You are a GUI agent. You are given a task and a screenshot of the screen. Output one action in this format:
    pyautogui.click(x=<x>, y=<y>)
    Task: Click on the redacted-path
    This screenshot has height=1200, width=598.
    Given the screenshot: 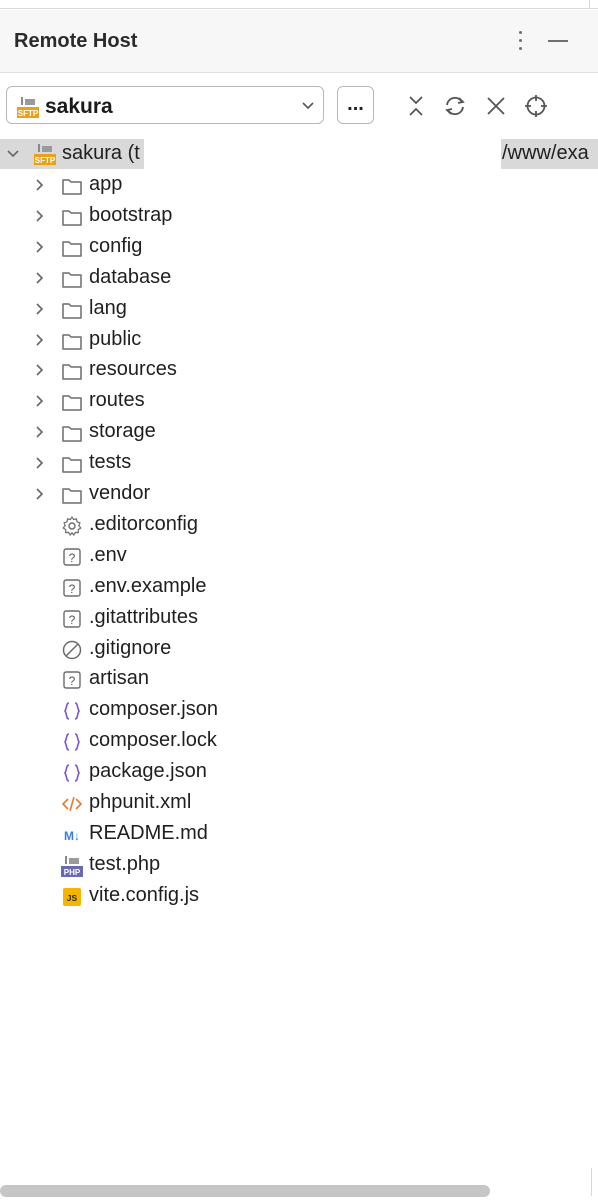 What is the action you would take?
    pyautogui.click(x=322, y=154)
    